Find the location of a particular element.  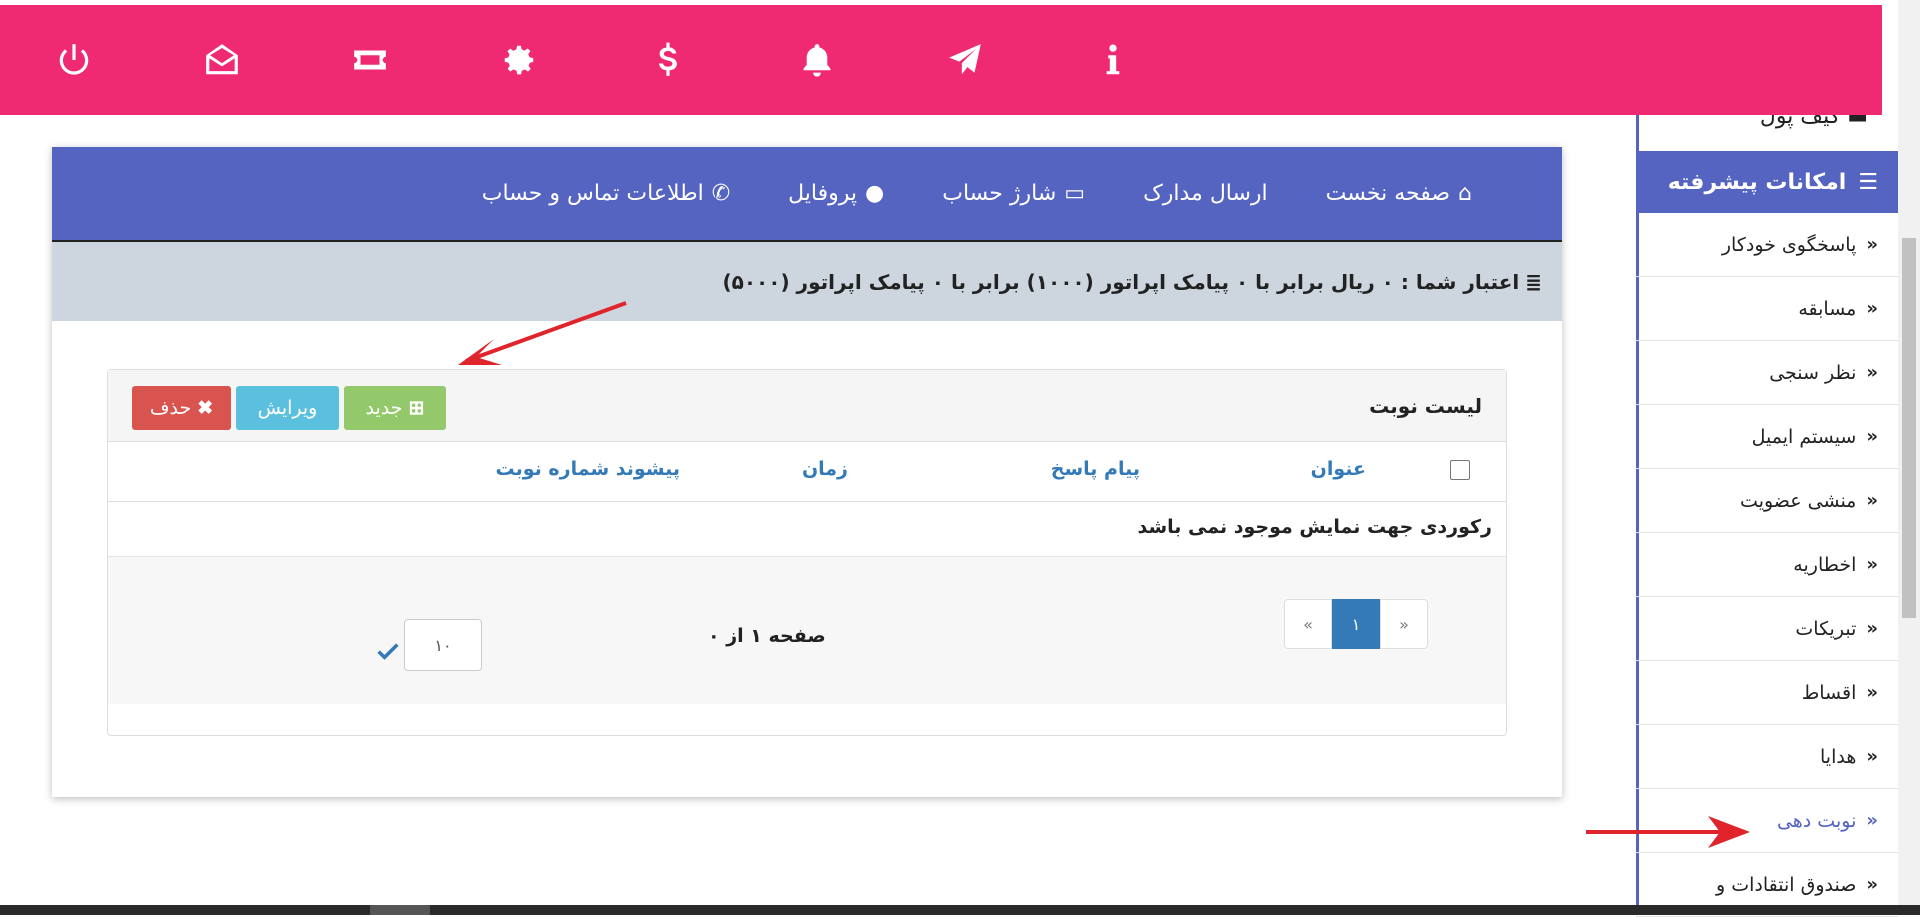

page-size-input: ۱۰ is located at coordinates (443, 645).